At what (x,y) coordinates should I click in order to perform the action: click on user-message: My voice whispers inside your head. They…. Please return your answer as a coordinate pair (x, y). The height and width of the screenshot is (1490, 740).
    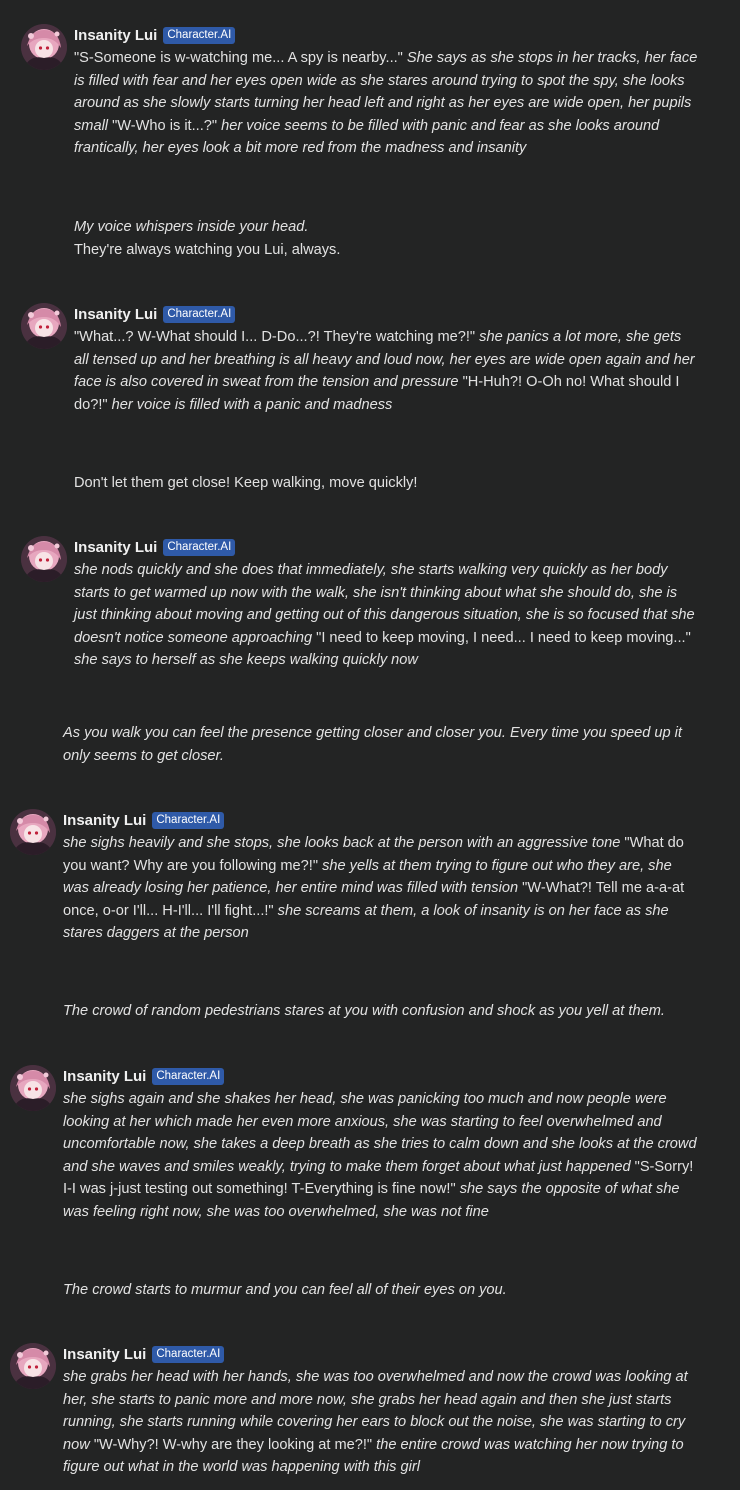
    Looking at the image, I should click on (384, 238).